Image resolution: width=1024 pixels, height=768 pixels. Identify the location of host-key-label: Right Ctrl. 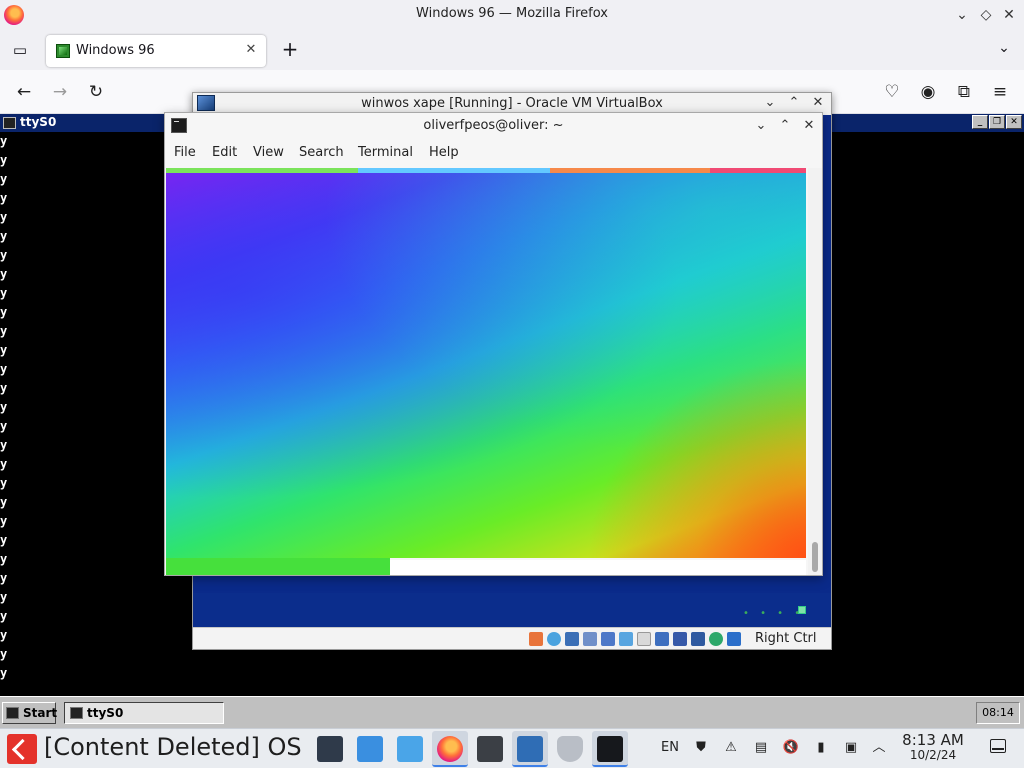
(786, 638).